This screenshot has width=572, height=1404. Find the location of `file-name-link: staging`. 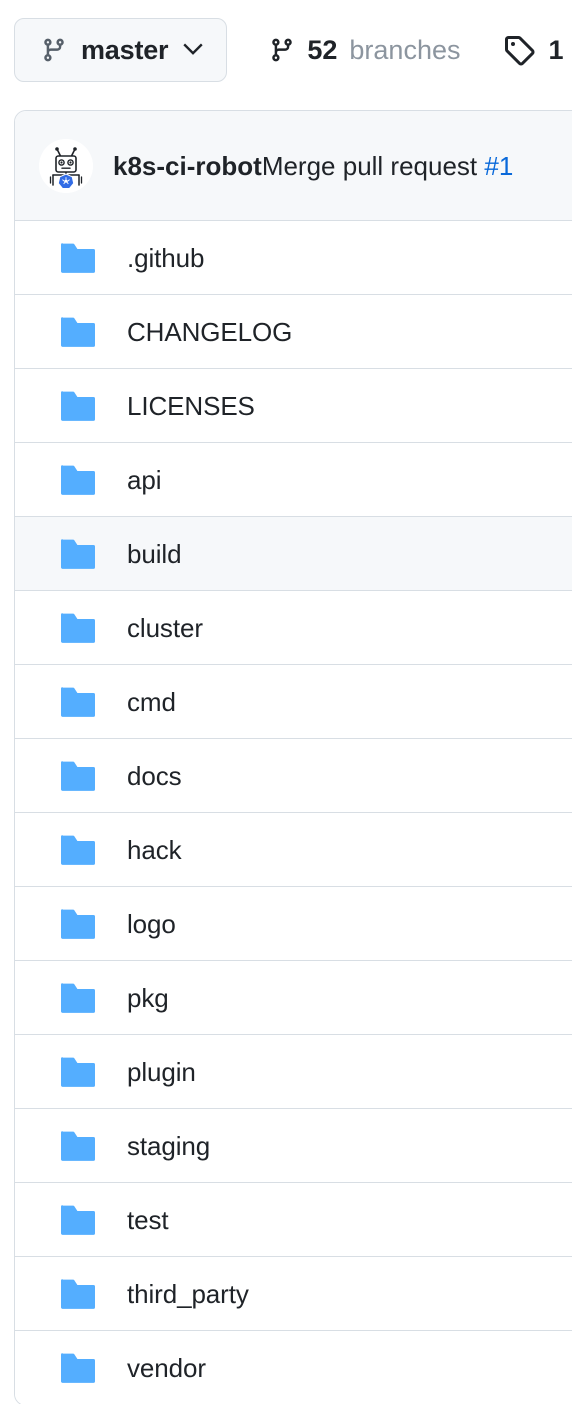

file-name-link: staging is located at coordinates (168, 1146).